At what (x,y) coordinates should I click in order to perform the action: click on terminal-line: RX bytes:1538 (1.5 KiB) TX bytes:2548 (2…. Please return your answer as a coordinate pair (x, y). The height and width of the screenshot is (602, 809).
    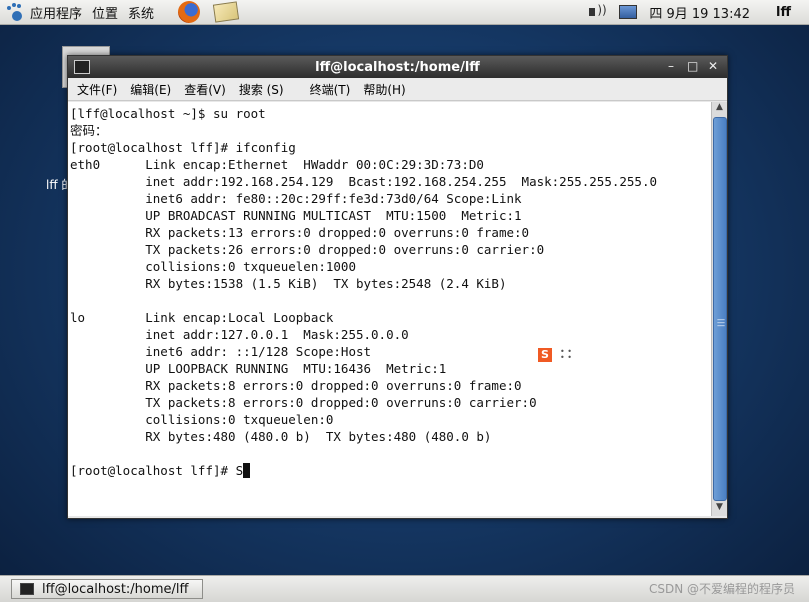
    Looking at the image, I should click on (288, 283).